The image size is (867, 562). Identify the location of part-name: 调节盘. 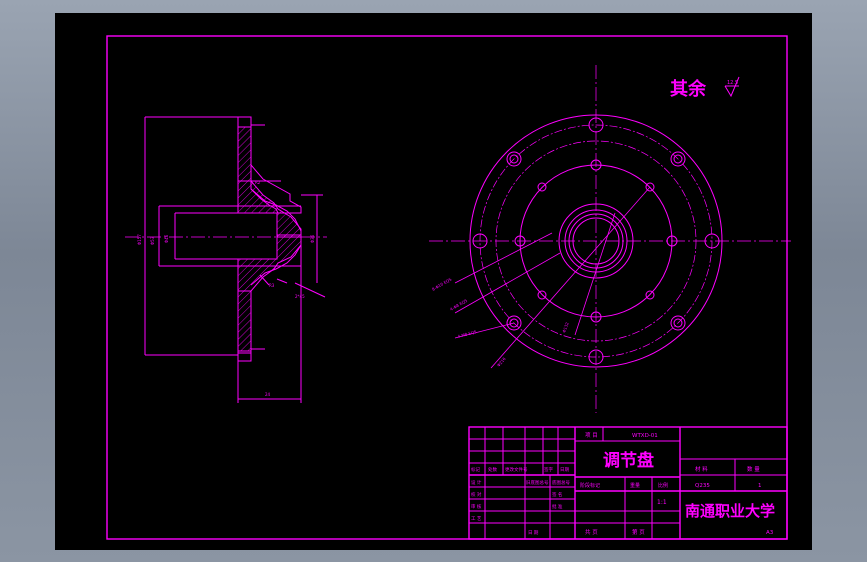
(628, 460).